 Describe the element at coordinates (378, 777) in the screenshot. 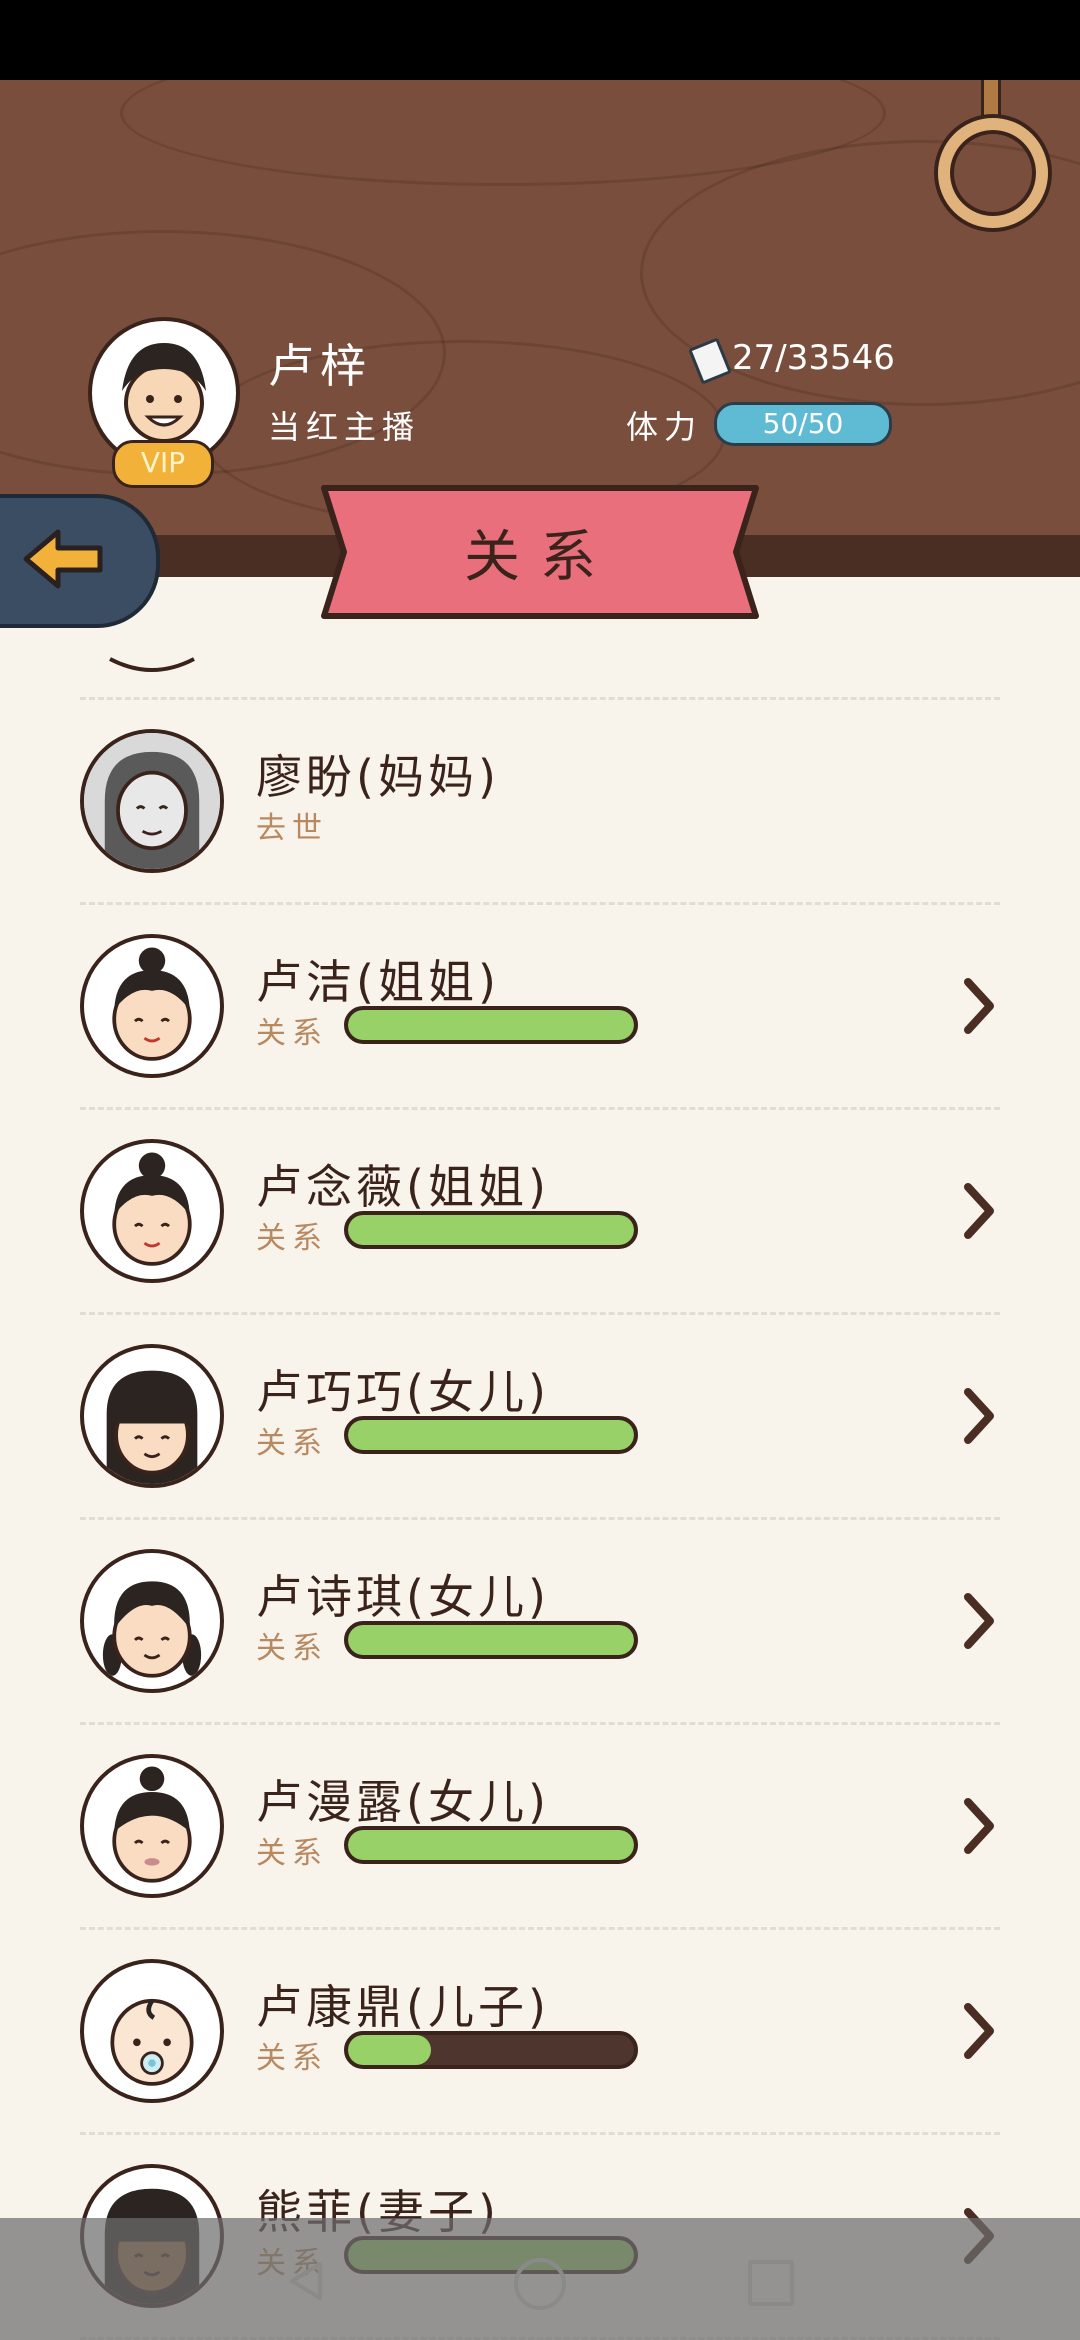

I see `relation-name: 廖盼(妈妈)` at that location.